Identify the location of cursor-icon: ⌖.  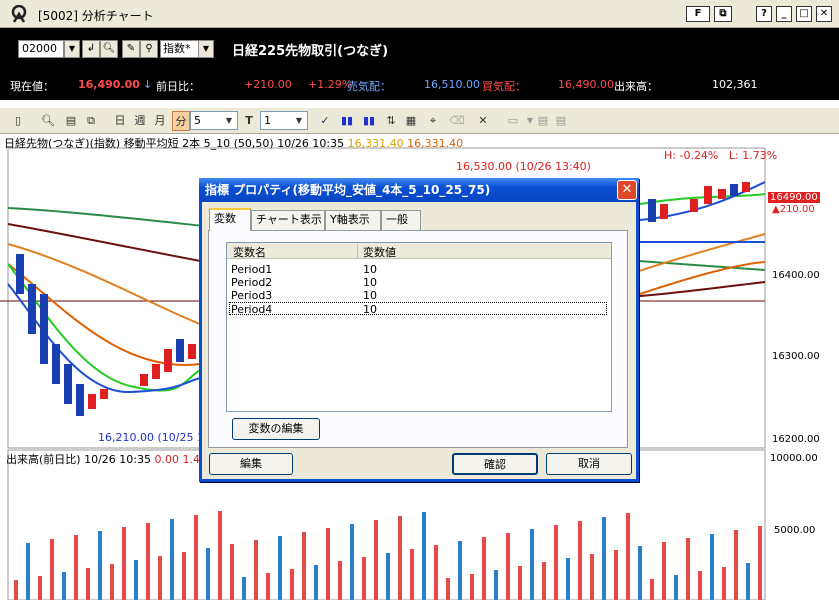
(433, 121).